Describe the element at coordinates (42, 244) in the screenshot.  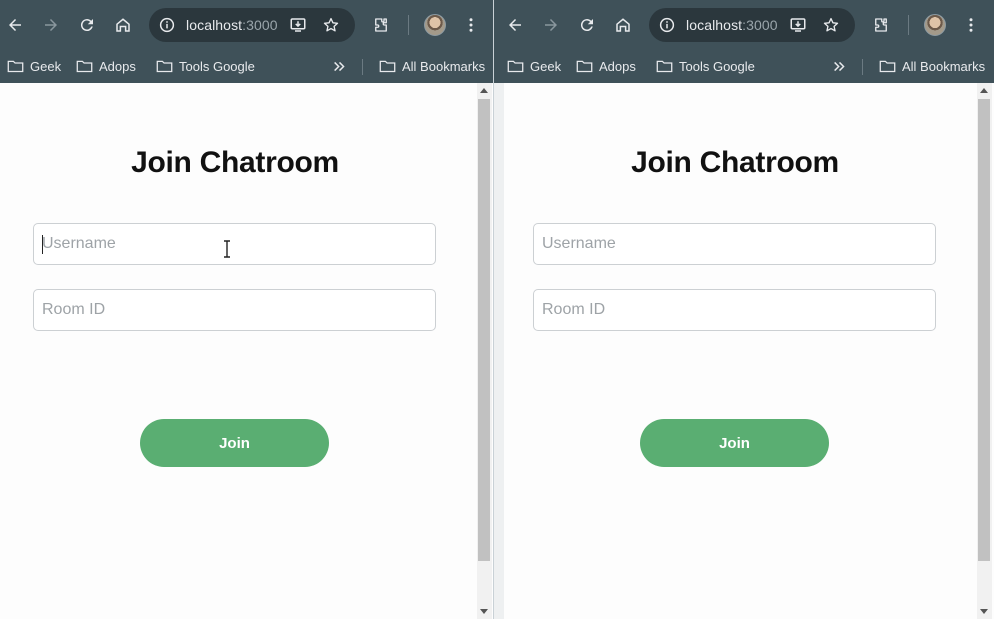
I see `text-caret` at that location.